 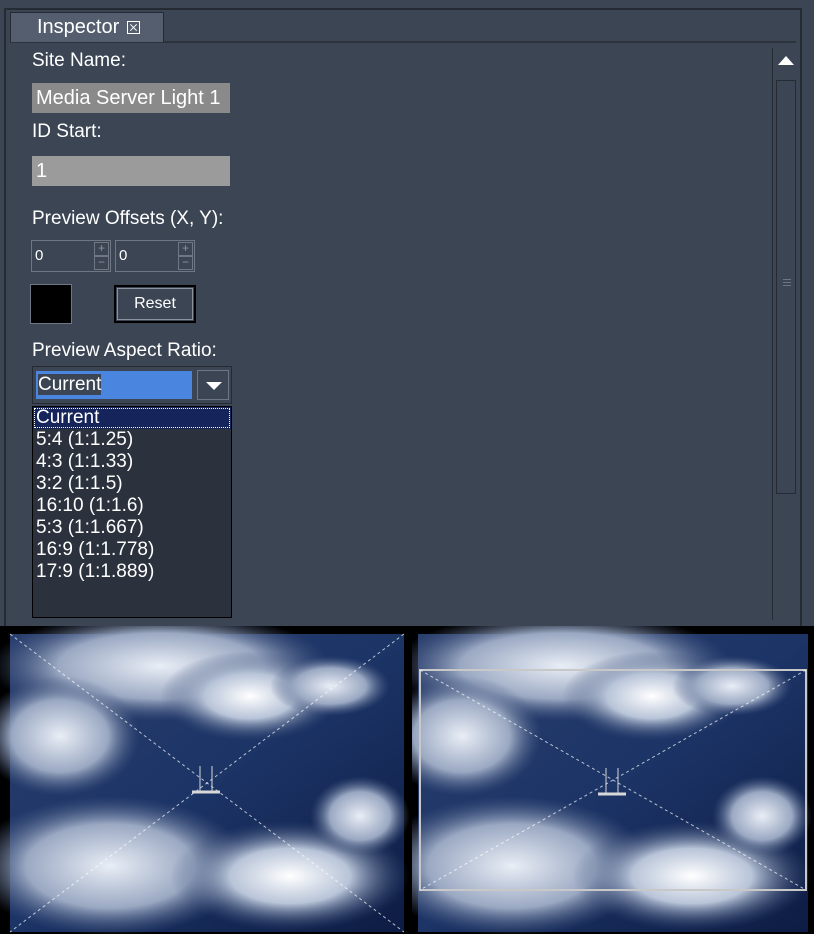 What do you see at coordinates (124, 350) in the screenshot?
I see `aspect-ratio-label: Preview Aspect Ratio:` at bounding box center [124, 350].